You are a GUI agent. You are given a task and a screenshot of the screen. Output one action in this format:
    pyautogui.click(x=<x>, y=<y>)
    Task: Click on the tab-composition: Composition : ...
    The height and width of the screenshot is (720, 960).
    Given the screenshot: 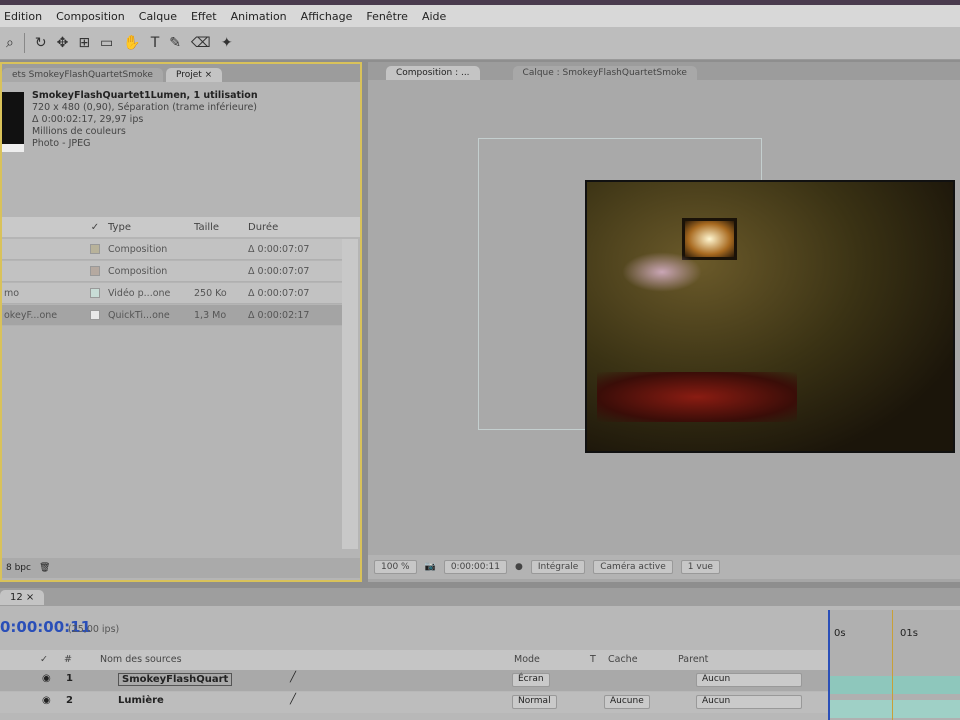 What is the action you would take?
    pyautogui.click(x=433, y=73)
    